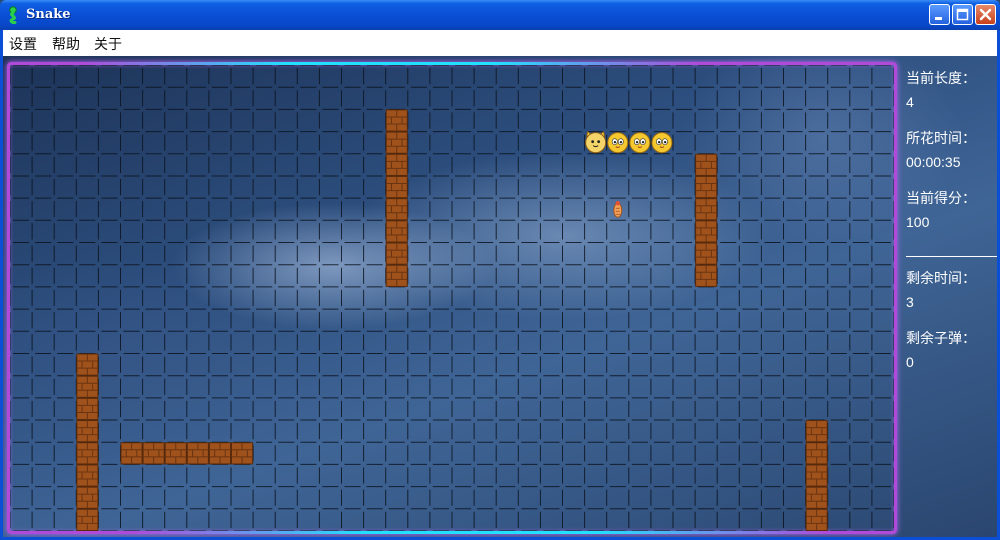 Image resolution: width=1000 pixels, height=540 pixels. Describe the element at coordinates (918, 222) in the screenshot. I see `score-value: 100` at that location.